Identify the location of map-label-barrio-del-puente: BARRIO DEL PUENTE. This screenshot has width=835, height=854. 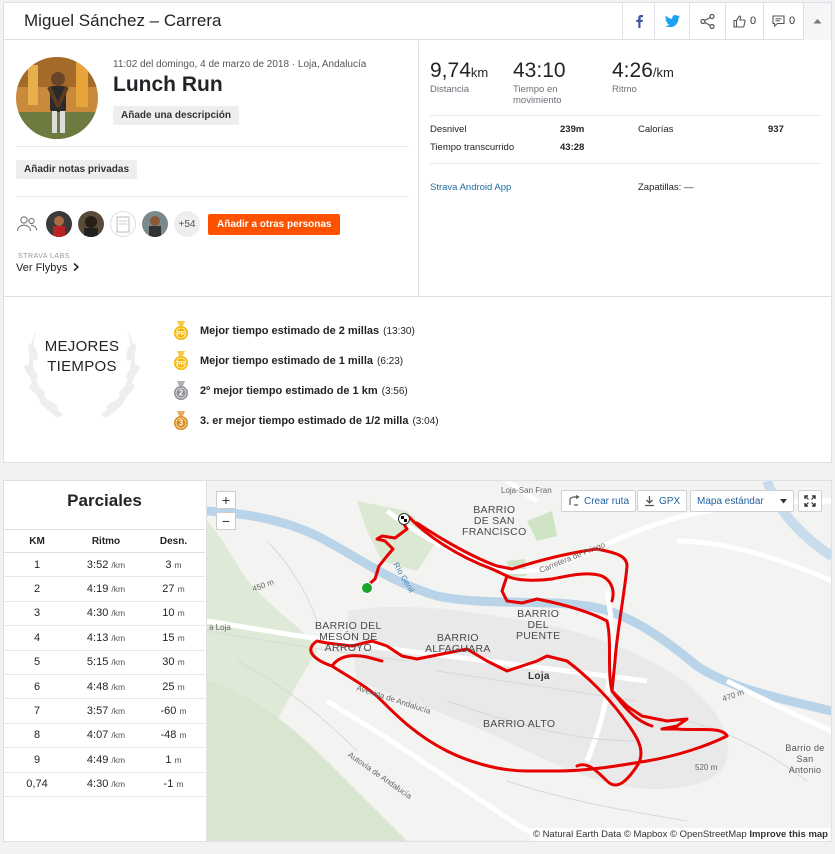
(538, 625).